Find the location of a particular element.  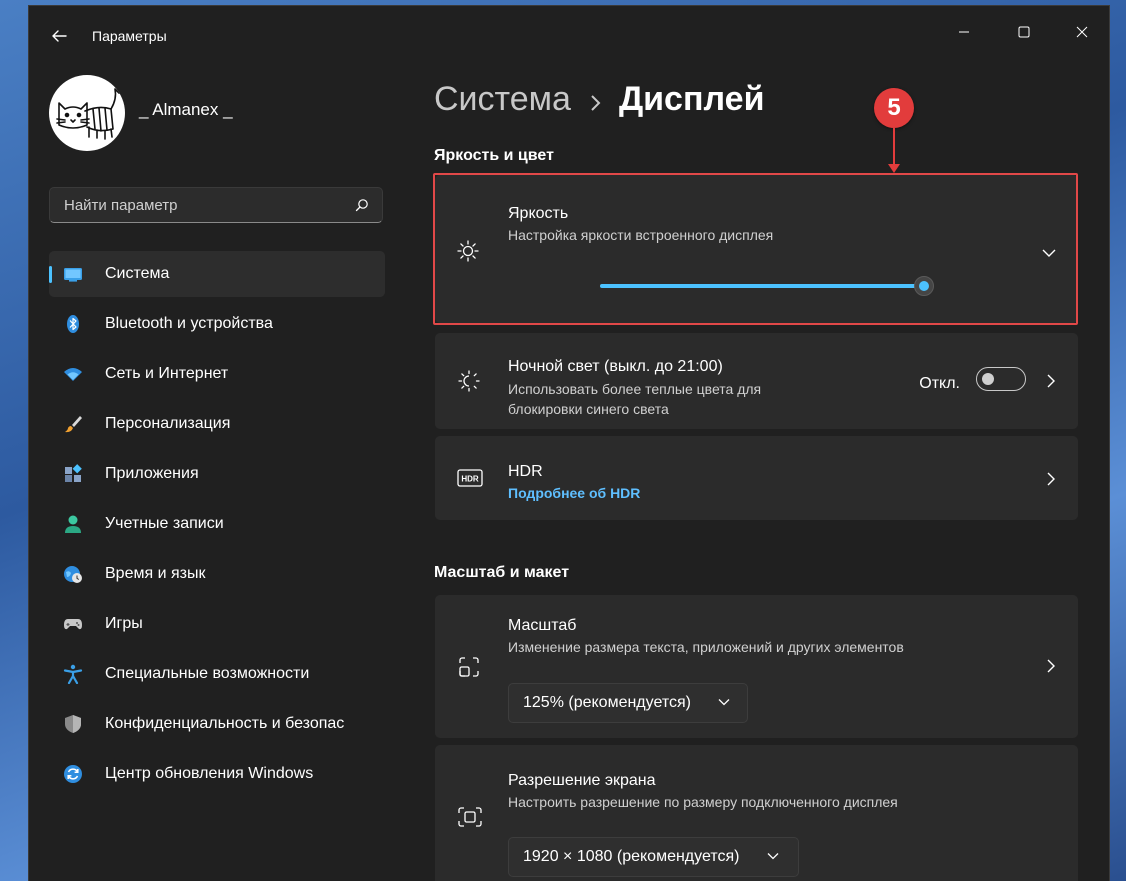

minimize-button is located at coordinates (964, 32).